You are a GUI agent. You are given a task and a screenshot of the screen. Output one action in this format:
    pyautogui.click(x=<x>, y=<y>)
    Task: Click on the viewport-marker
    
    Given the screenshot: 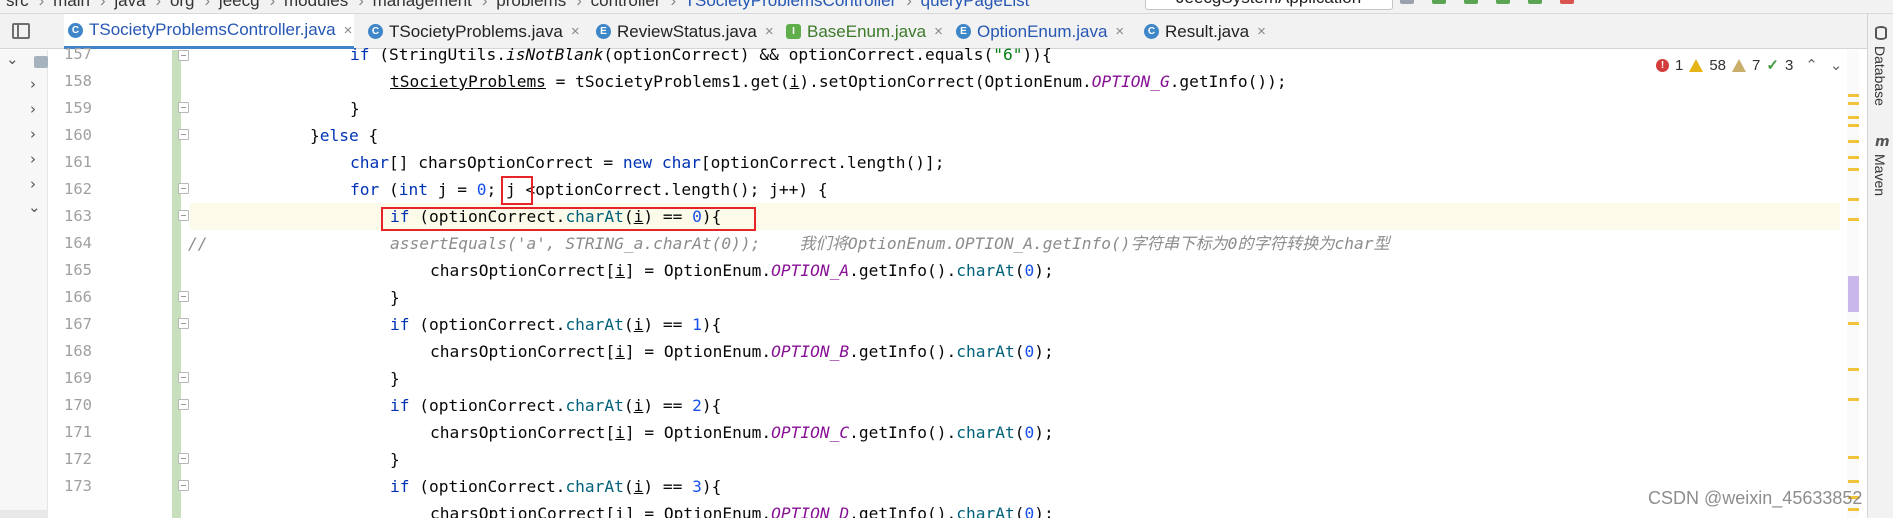 What is the action you would take?
    pyautogui.click(x=1853, y=294)
    